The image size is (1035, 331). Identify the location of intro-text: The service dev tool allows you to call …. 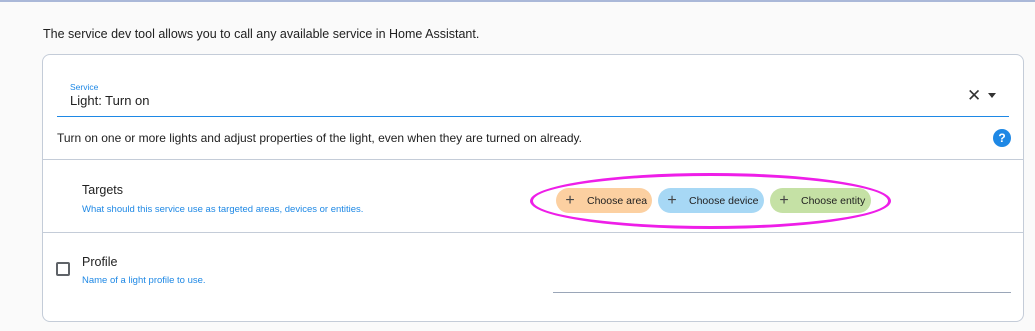
(261, 34).